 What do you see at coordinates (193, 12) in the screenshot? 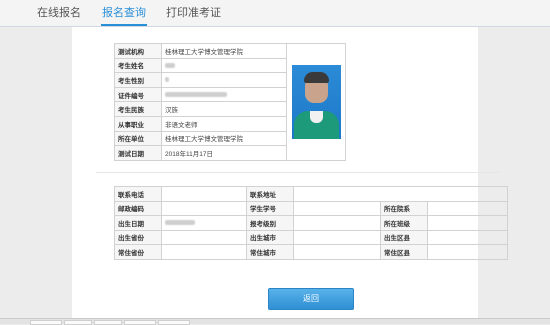
I see `tab-print-admission-ticket: 打印准考证` at bounding box center [193, 12].